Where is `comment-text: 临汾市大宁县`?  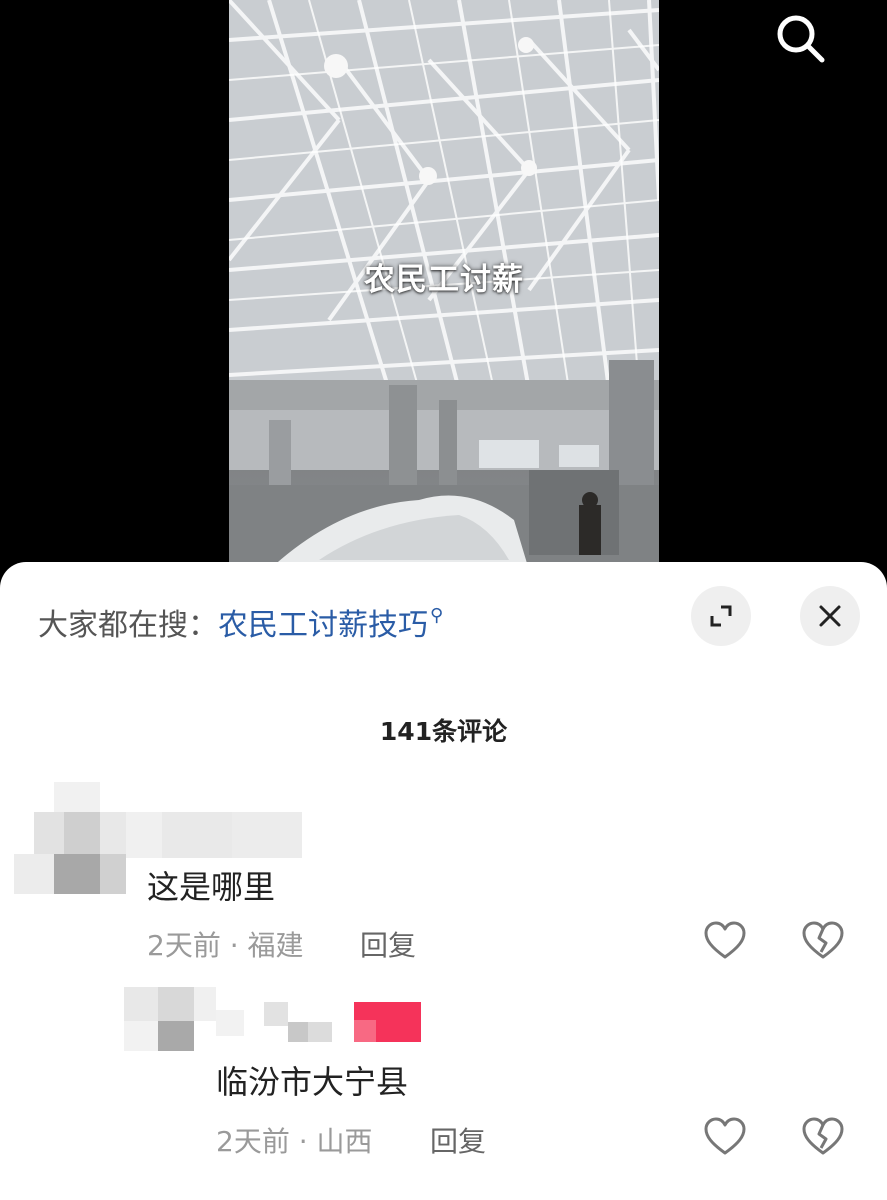
comment-text: 临汾市大宁县 is located at coordinates (312, 1082).